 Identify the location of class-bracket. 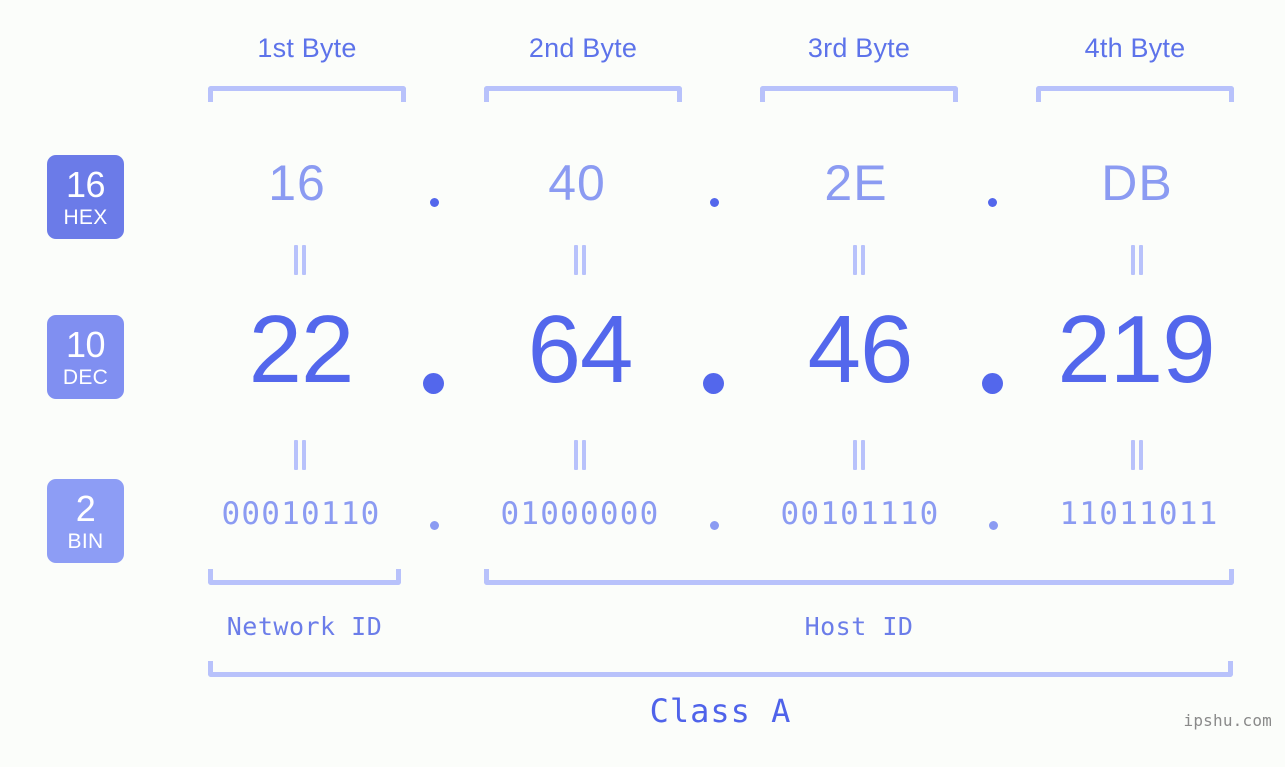
(720, 669).